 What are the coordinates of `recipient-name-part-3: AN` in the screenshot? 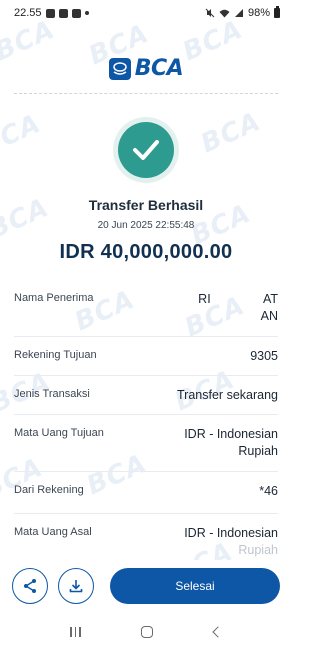 It's located at (269, 316).